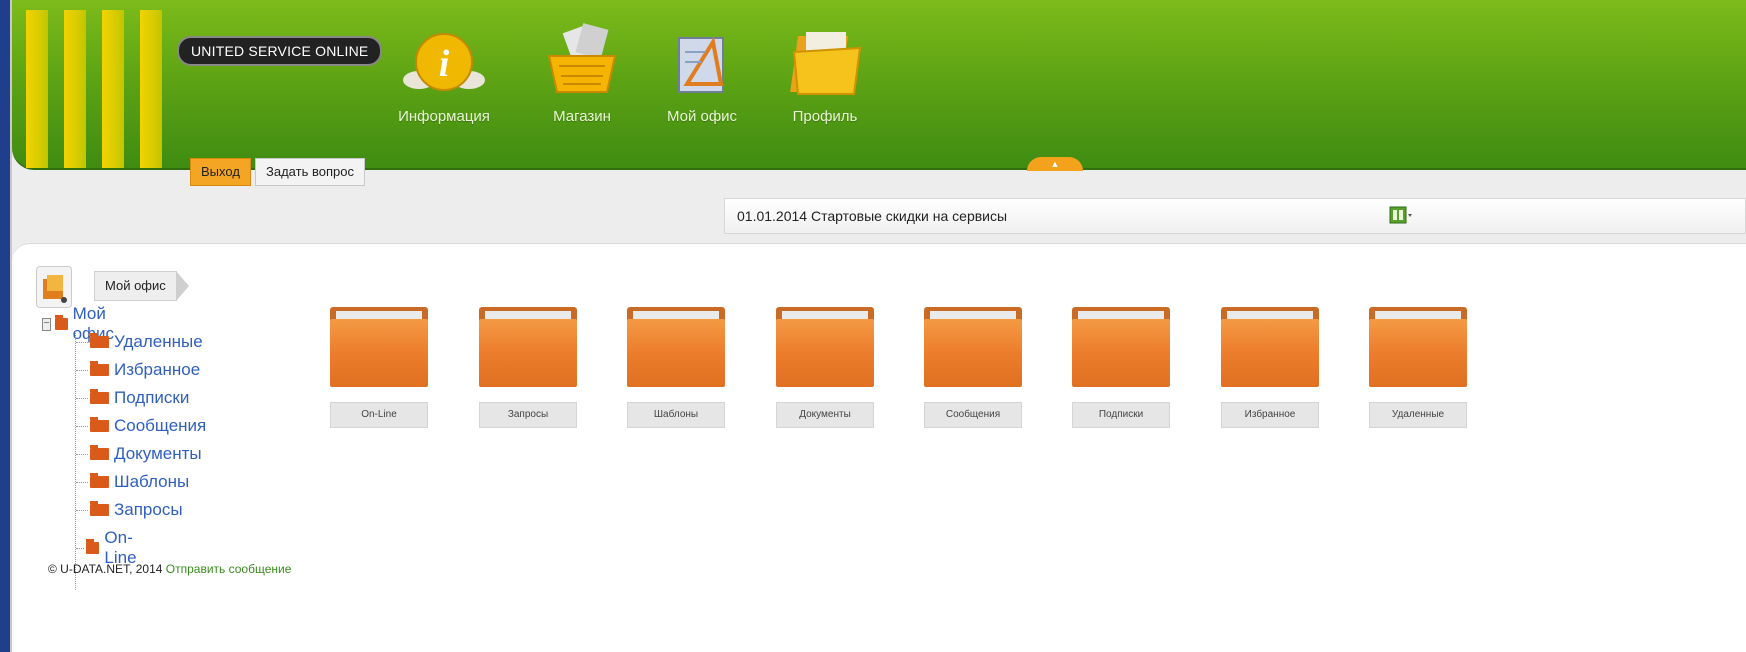 The width and height of the screenshot is (1746, 652). I want to click on folder-label: Документы, so click(825, 415).